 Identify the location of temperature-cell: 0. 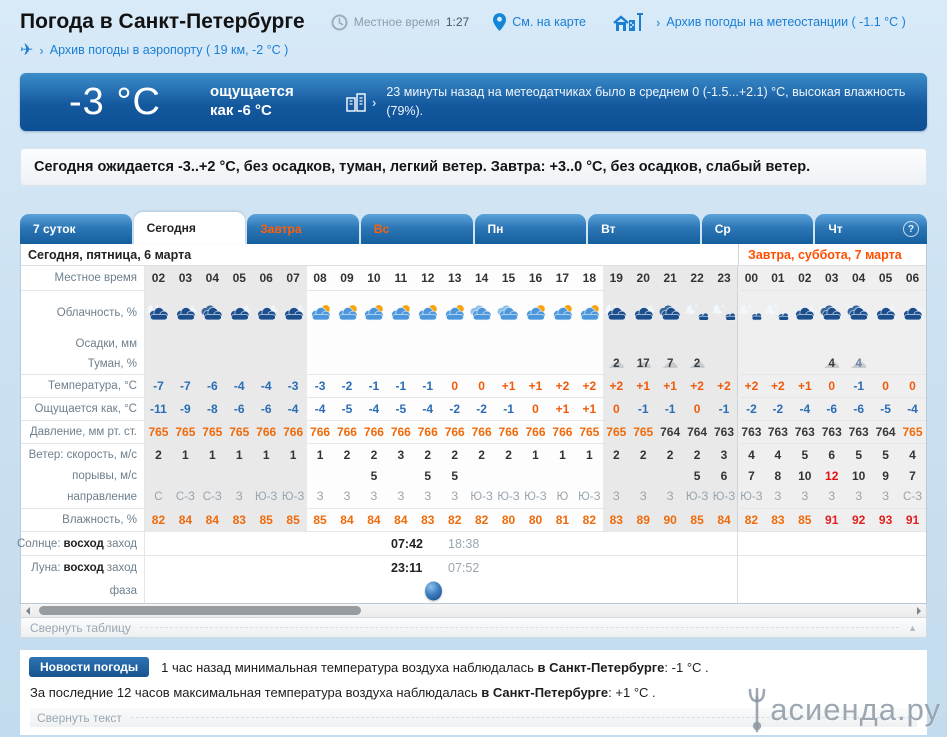
(455, 386).